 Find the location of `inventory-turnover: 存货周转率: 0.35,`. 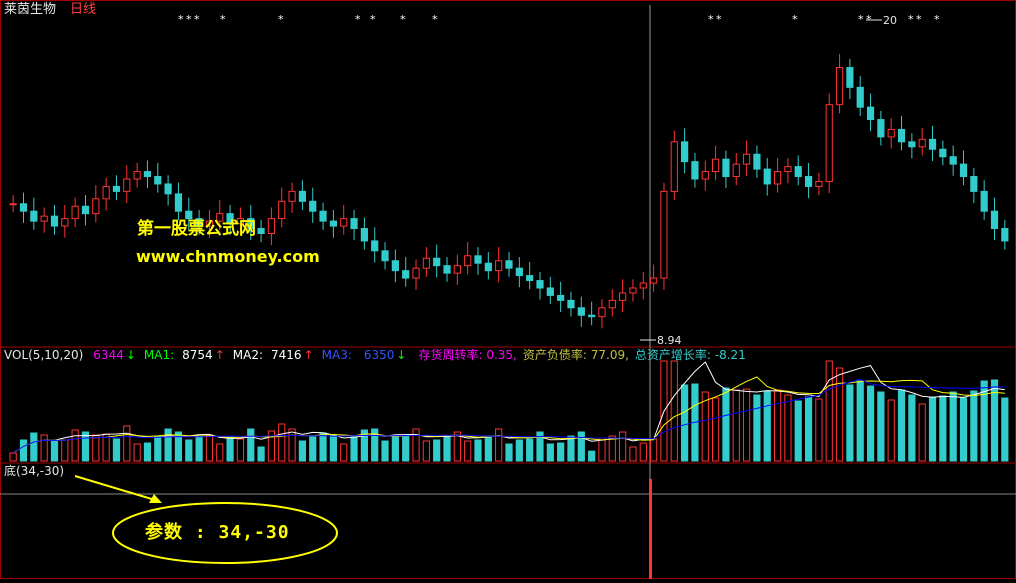

inventory-turnover: 存货周转率: 0.35, is located at coordinates (467, 355).